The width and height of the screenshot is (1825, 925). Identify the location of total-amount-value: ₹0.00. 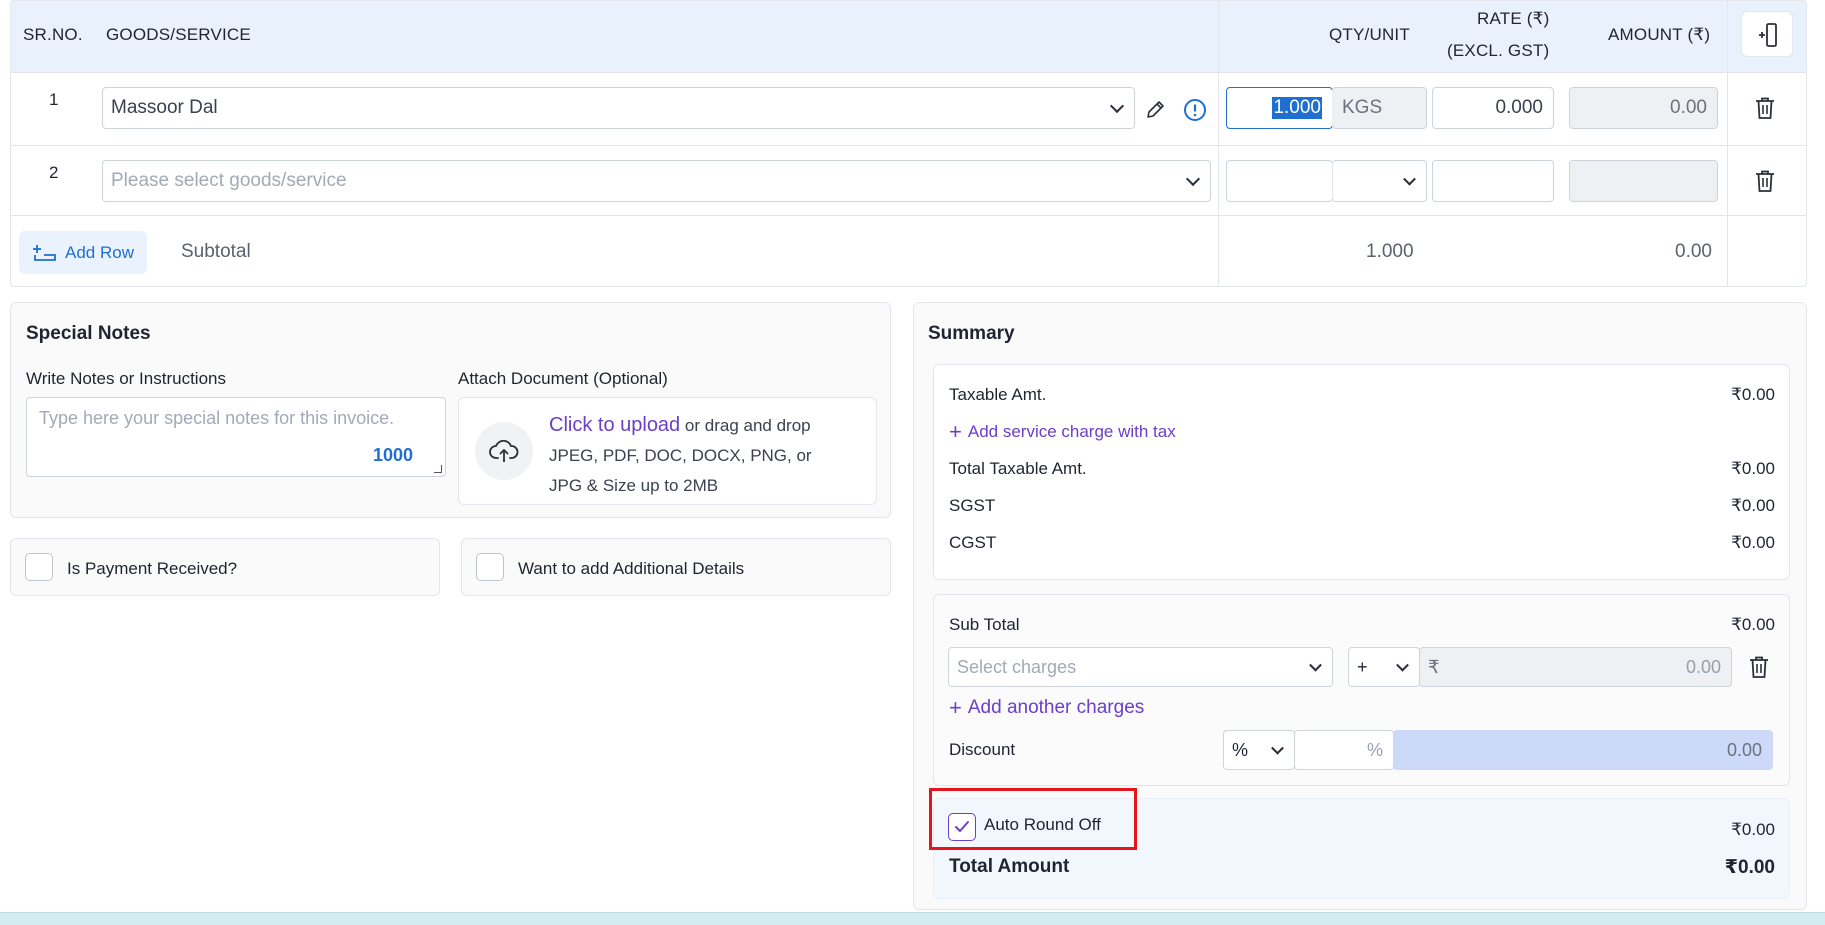
(1749, 867).